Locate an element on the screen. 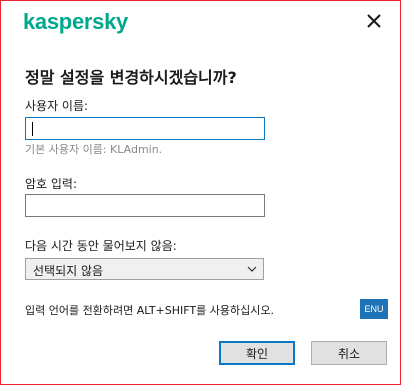 The image size is (401, 385). remember-duration-value: 선택되지 않음 is located at coordinates (68, 271).